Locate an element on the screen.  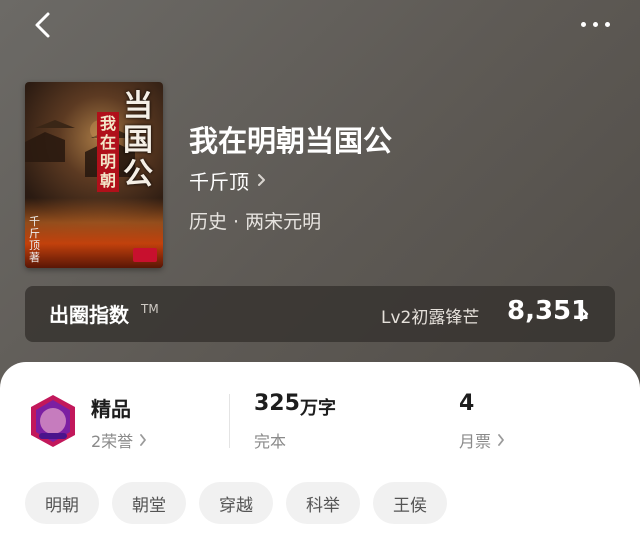
tag-chip: 朝堂 is located at coordinates (149, 503).